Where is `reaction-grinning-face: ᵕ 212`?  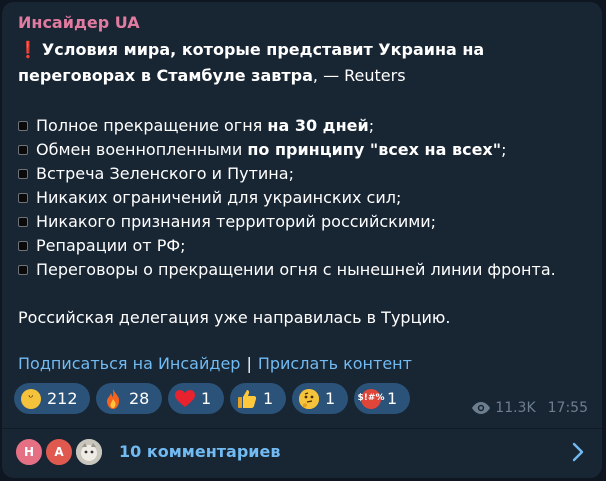 reaction-grinning-face: ᵕ 212 is located at coordinates (52, 398).